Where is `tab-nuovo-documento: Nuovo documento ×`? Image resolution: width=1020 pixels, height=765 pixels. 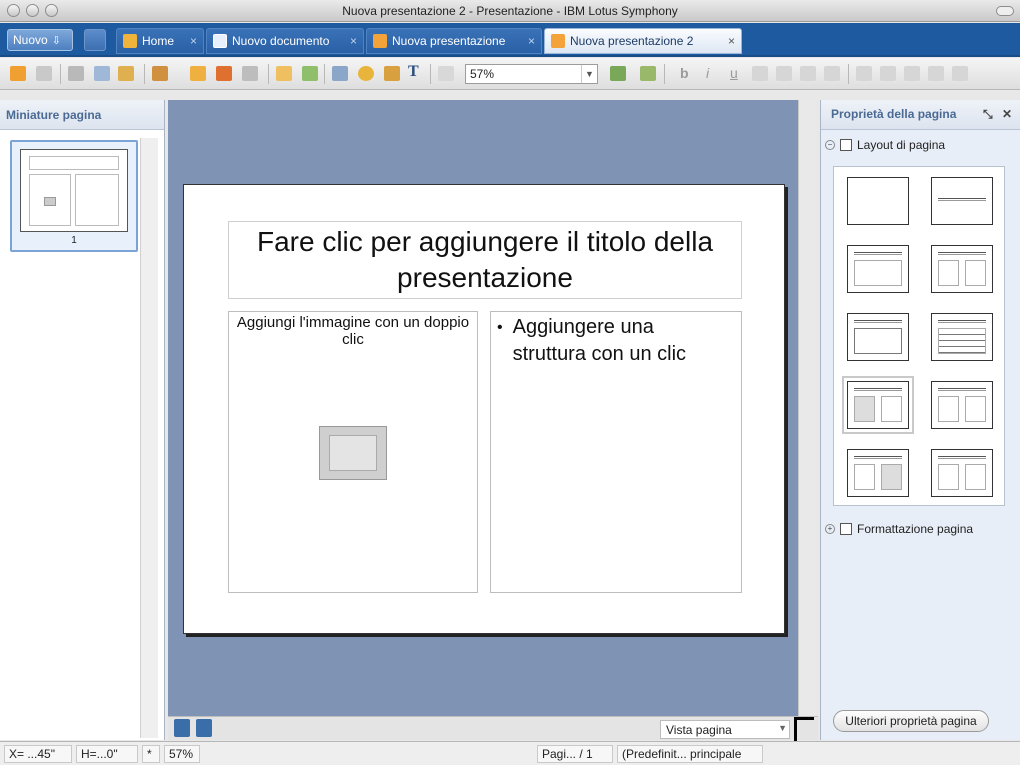 tab-nuovo-documento: Nuovo documento × is located at coordinates (285, 41).